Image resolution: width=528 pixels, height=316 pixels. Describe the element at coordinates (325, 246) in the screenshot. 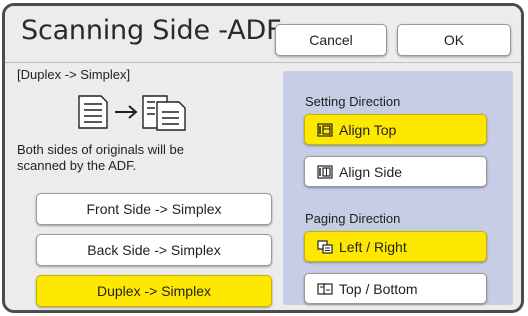

I see `left-right-paging-icon` at that location.